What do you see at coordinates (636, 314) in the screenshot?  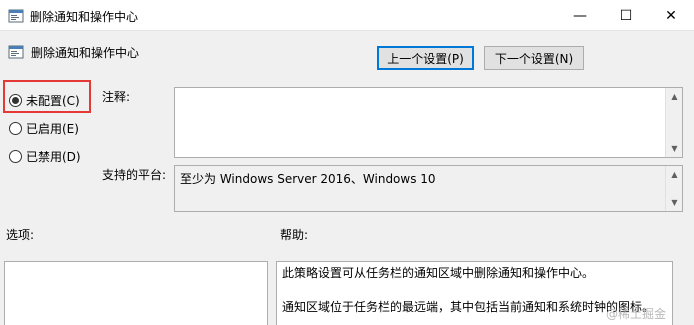 I see `watermark: @稀土掘金` at bounding box center [636, 314].